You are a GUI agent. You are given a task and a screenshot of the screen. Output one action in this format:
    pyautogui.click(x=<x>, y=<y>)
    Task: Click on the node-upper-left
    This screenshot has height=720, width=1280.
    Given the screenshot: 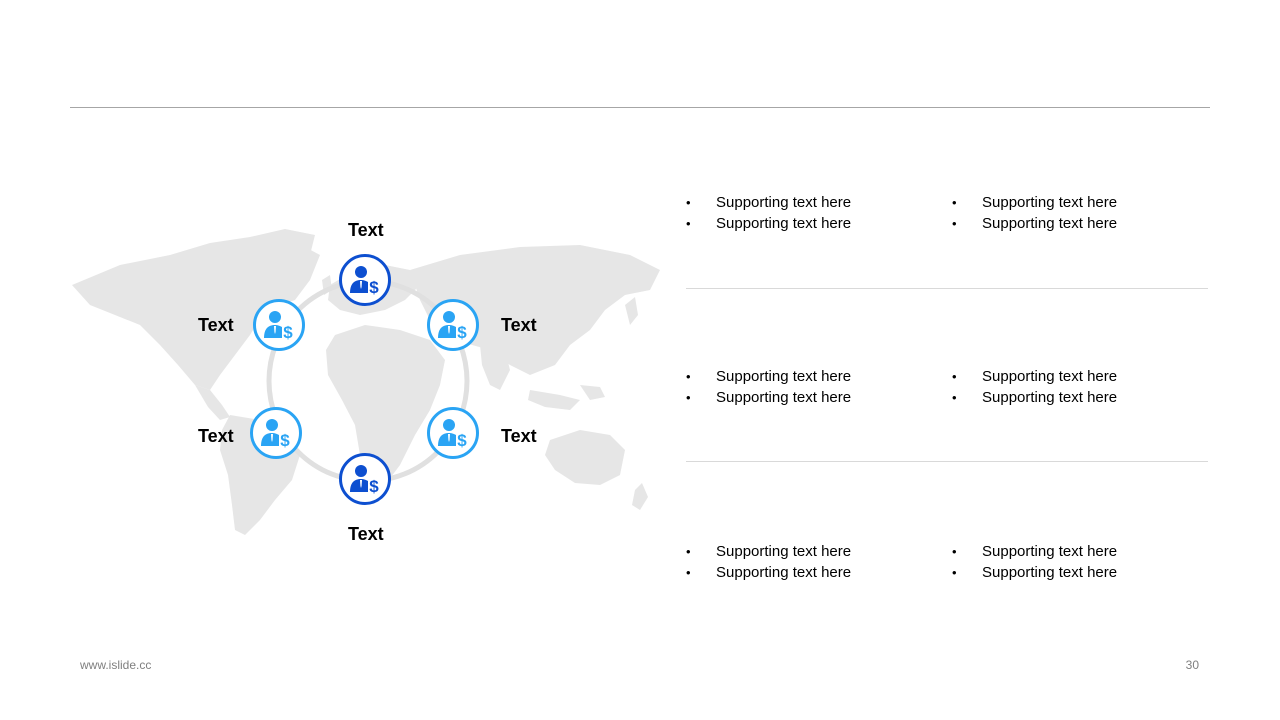 What is the action you would take?
    pyautogui.click(x=279, y=325)
    